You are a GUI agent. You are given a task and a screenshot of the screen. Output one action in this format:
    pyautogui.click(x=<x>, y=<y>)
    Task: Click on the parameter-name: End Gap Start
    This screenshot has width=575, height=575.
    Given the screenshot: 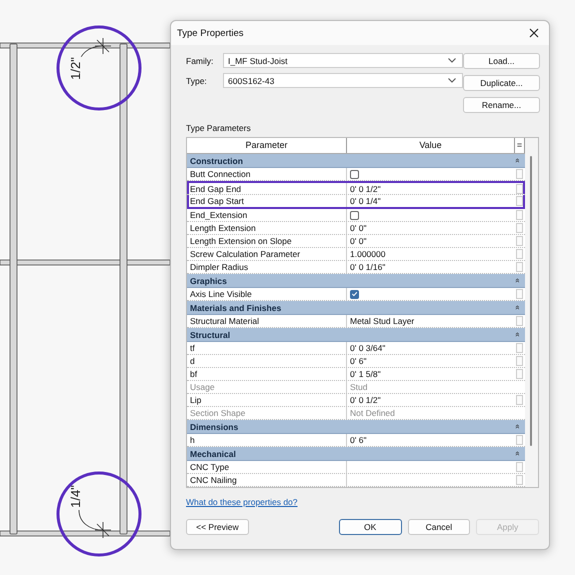 What is the action you would take?
    pyautogui.click(x=267, y=201)
    